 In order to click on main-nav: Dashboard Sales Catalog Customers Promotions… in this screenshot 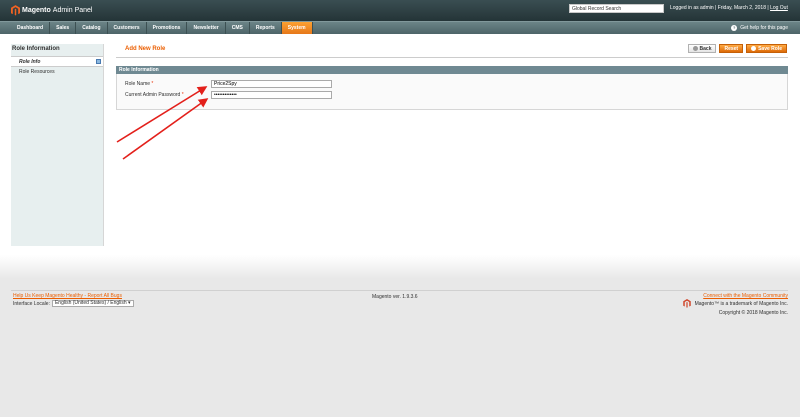, I will do `click(400, 28)`.